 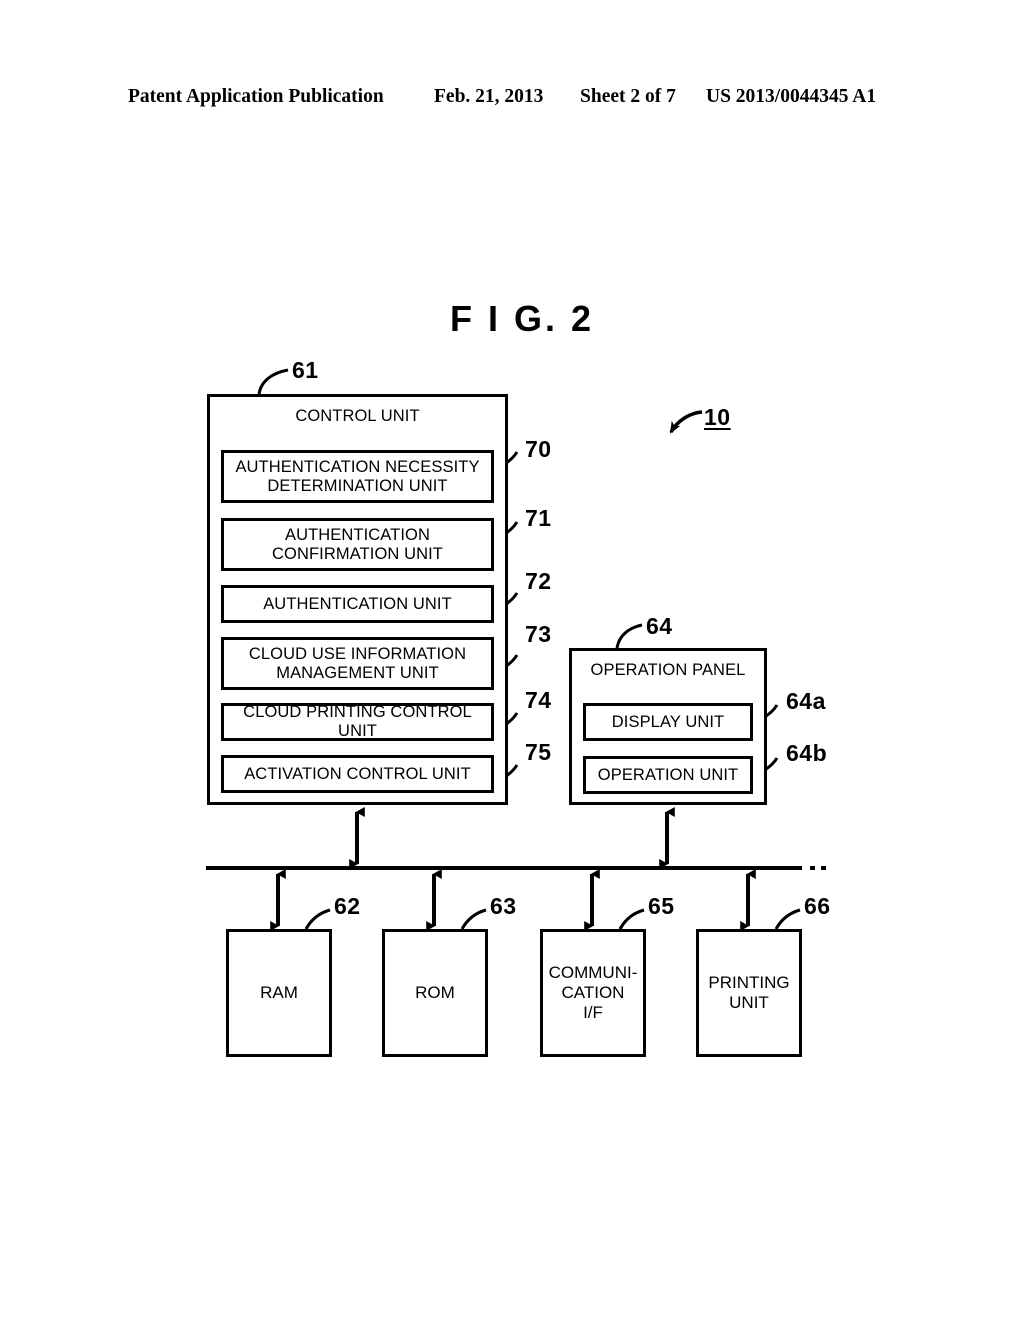 I want to click on module-label: ACTIVATION CONTROL UNIT, so click(x=357, y=773).